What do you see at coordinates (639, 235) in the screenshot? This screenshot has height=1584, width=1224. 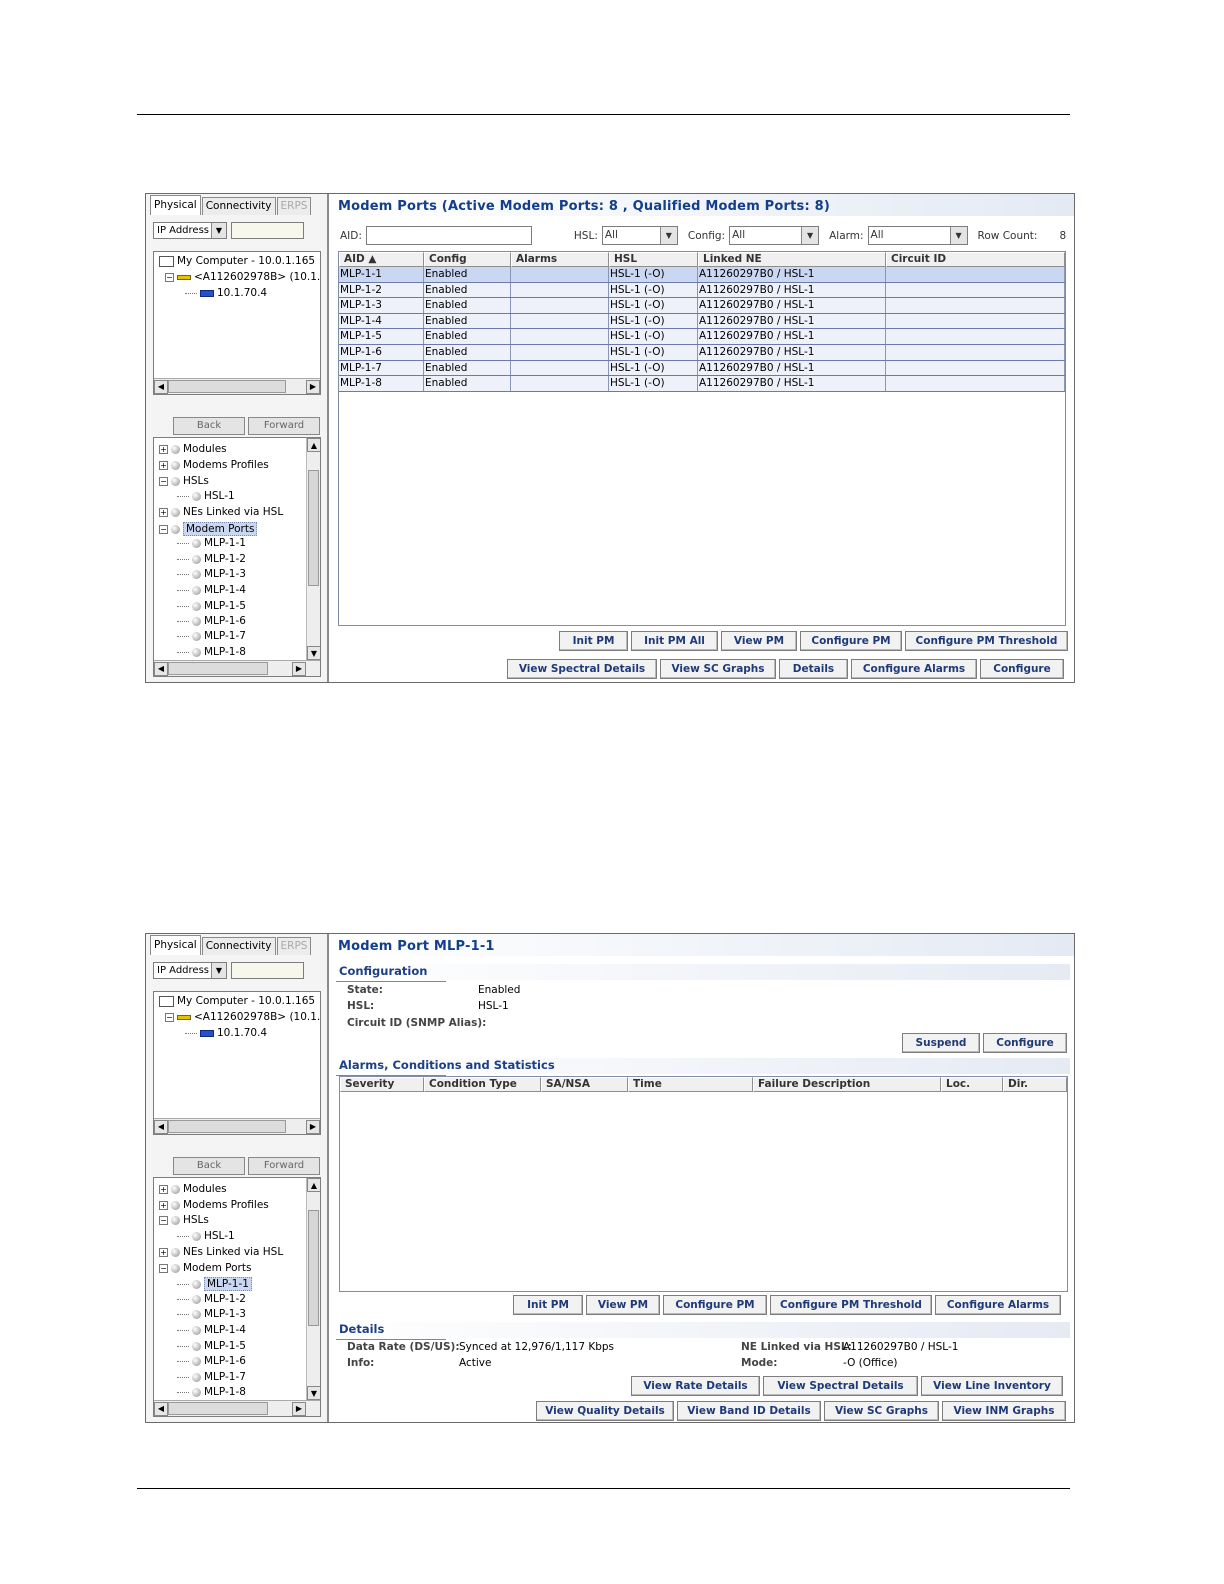 I see `hsl-filter-select: All ▼` at bounding box center [639, 235].